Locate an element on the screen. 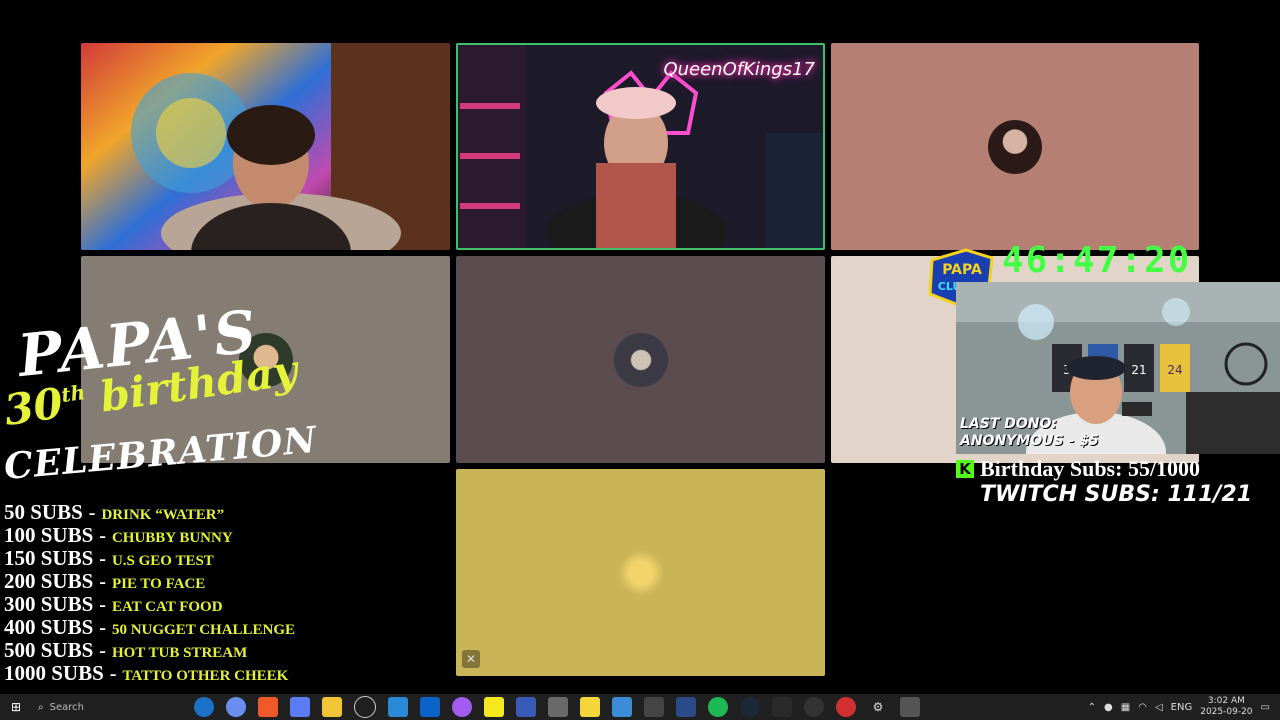  sub-goal-item: 500 SUBS - HOT TUB STREAM is located at coordinates (149, 650).